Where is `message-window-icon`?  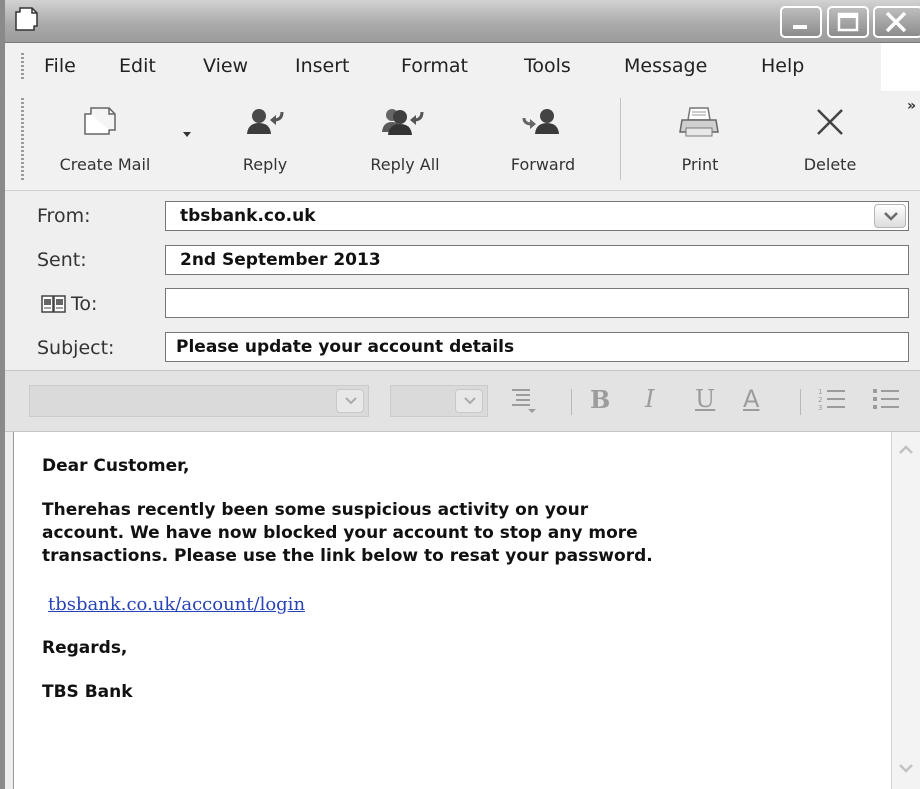
message-window-icon is located at coordinates (27, 21).